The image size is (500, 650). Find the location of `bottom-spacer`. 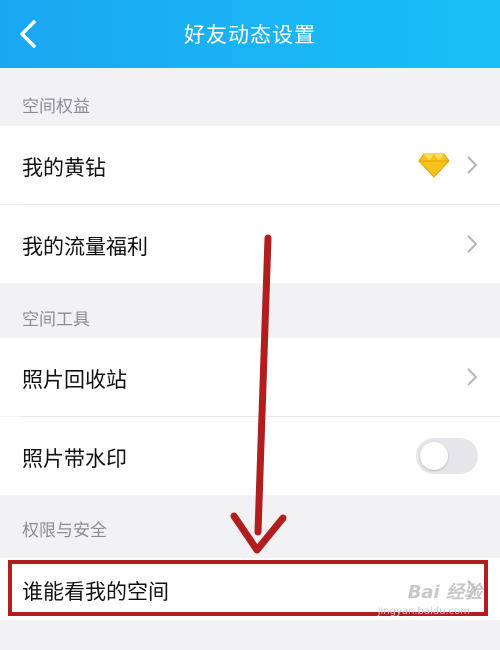

bottom-spacer is located at coordinates (250, 635).